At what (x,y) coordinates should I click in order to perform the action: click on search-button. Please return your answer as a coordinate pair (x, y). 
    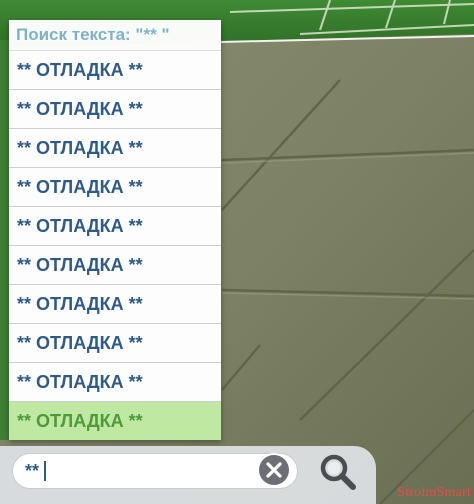
    Looking at the image, I should click on (338, 472).